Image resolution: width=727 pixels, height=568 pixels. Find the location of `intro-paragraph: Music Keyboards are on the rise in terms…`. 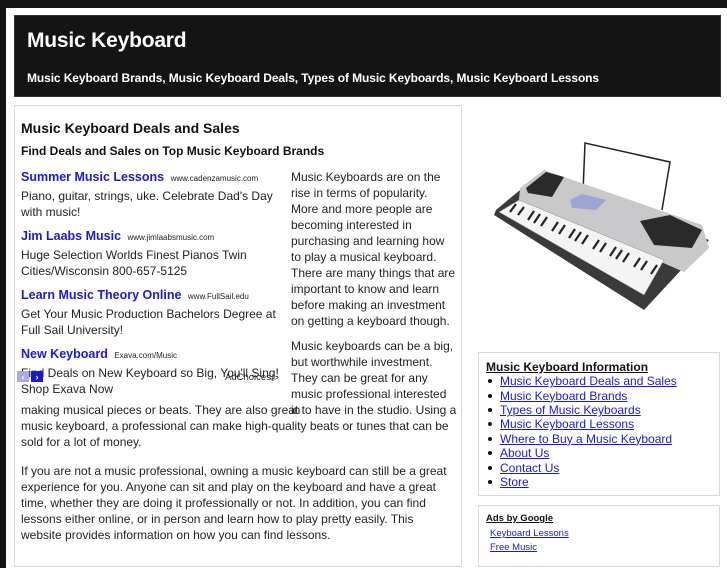

intro-paragraph: Music Keyboards are on the rise in terms… is located at coordinates (373, 249).